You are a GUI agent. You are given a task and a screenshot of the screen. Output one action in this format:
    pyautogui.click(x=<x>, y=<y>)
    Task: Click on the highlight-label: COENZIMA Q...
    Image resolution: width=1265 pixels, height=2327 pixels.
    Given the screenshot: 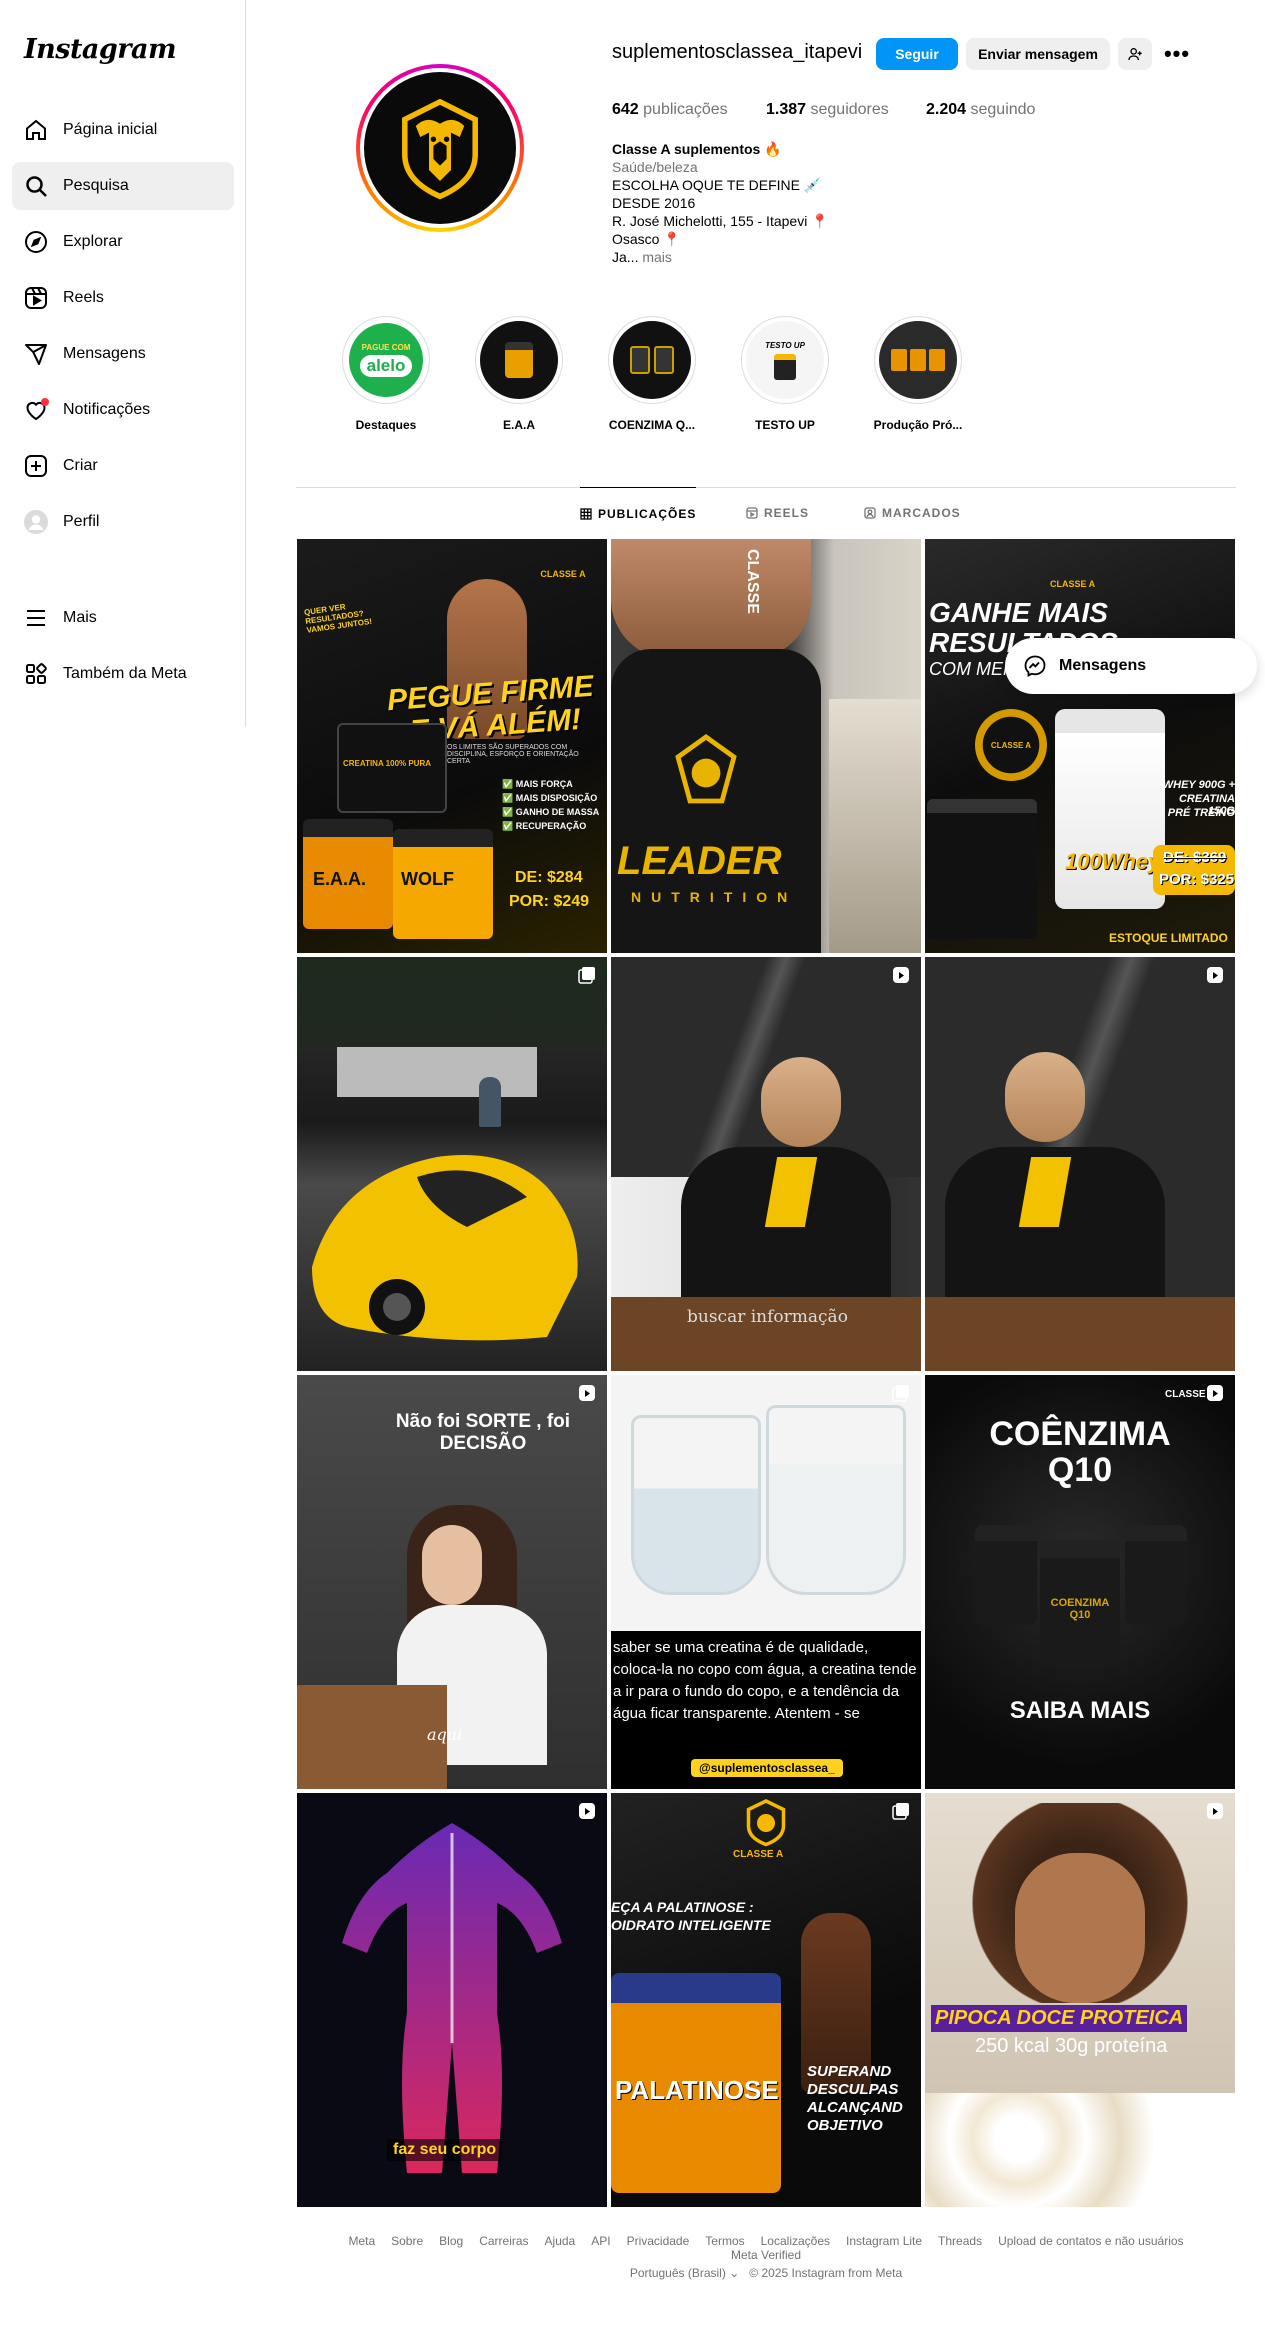 What is the action you would take?
    pyautogui.click(x=652, y=425)
    